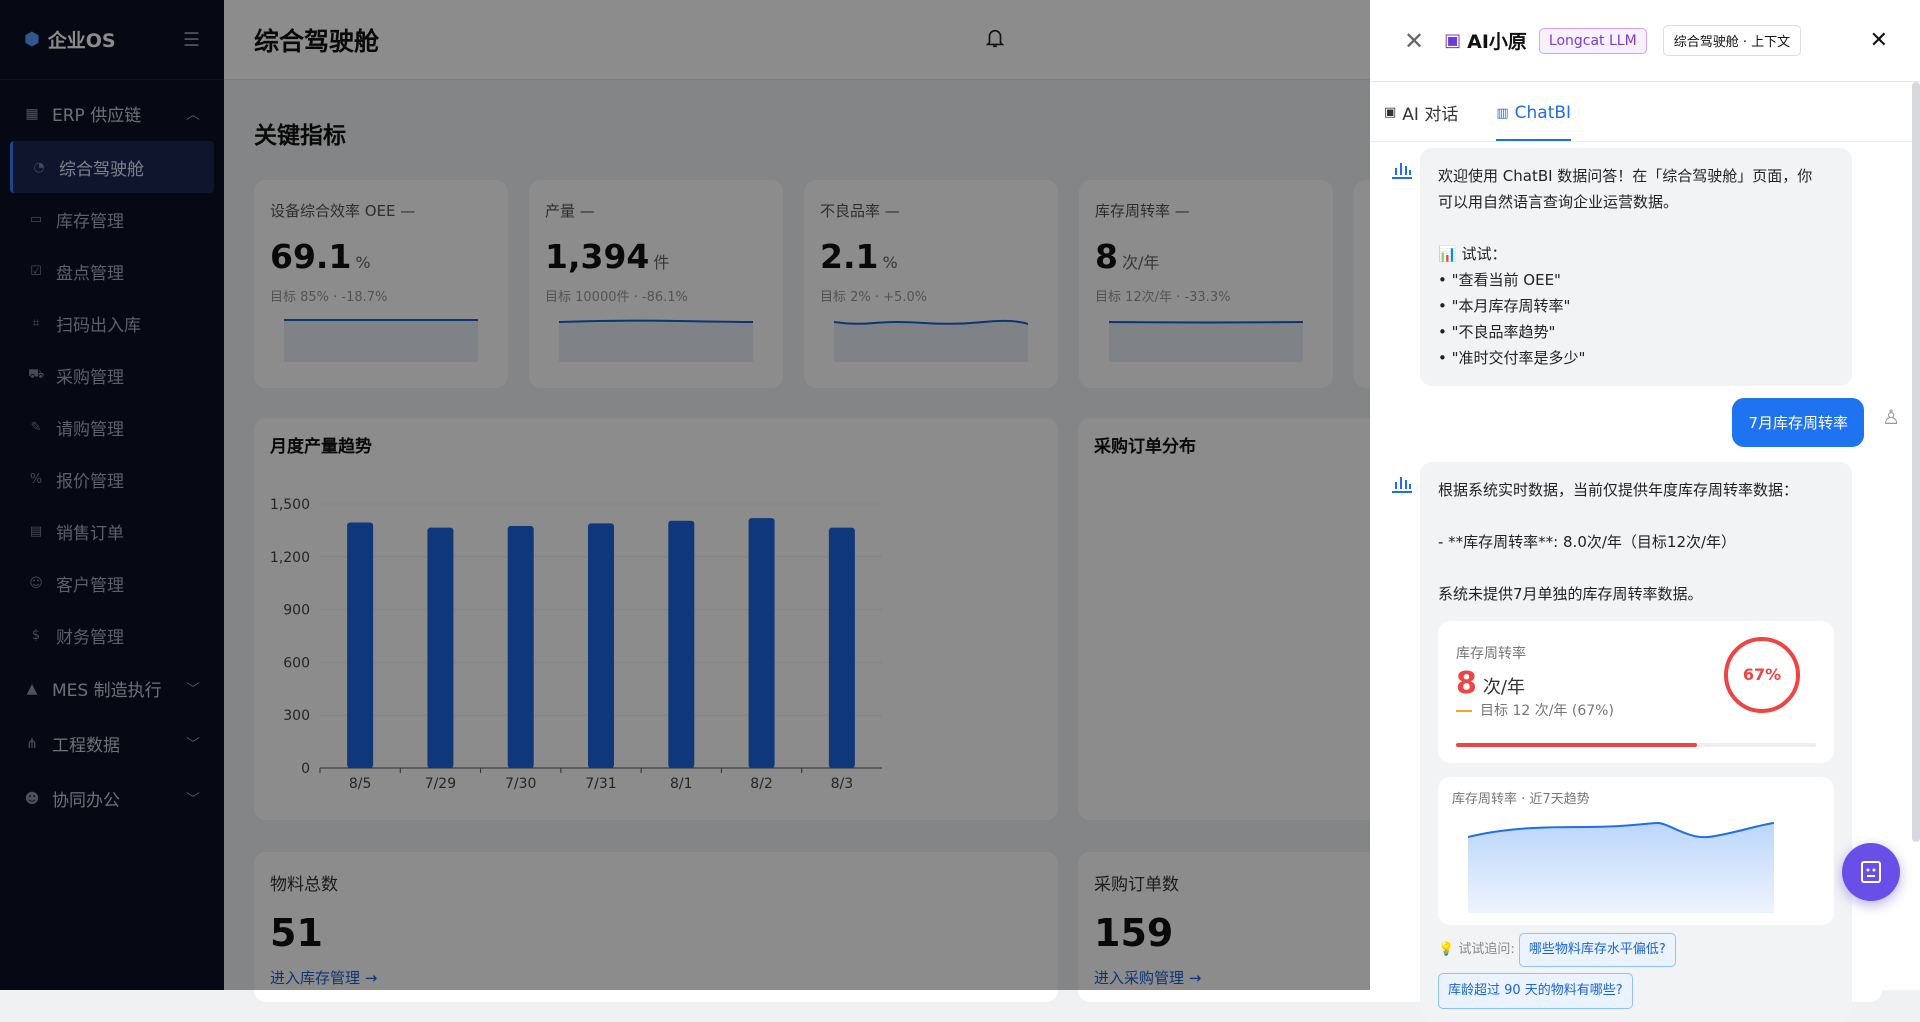  Describe the element at coordinates (1732, 40) in the screenshot. I see `context-badge: 综合驾驶舱 · 上下文` at that location.